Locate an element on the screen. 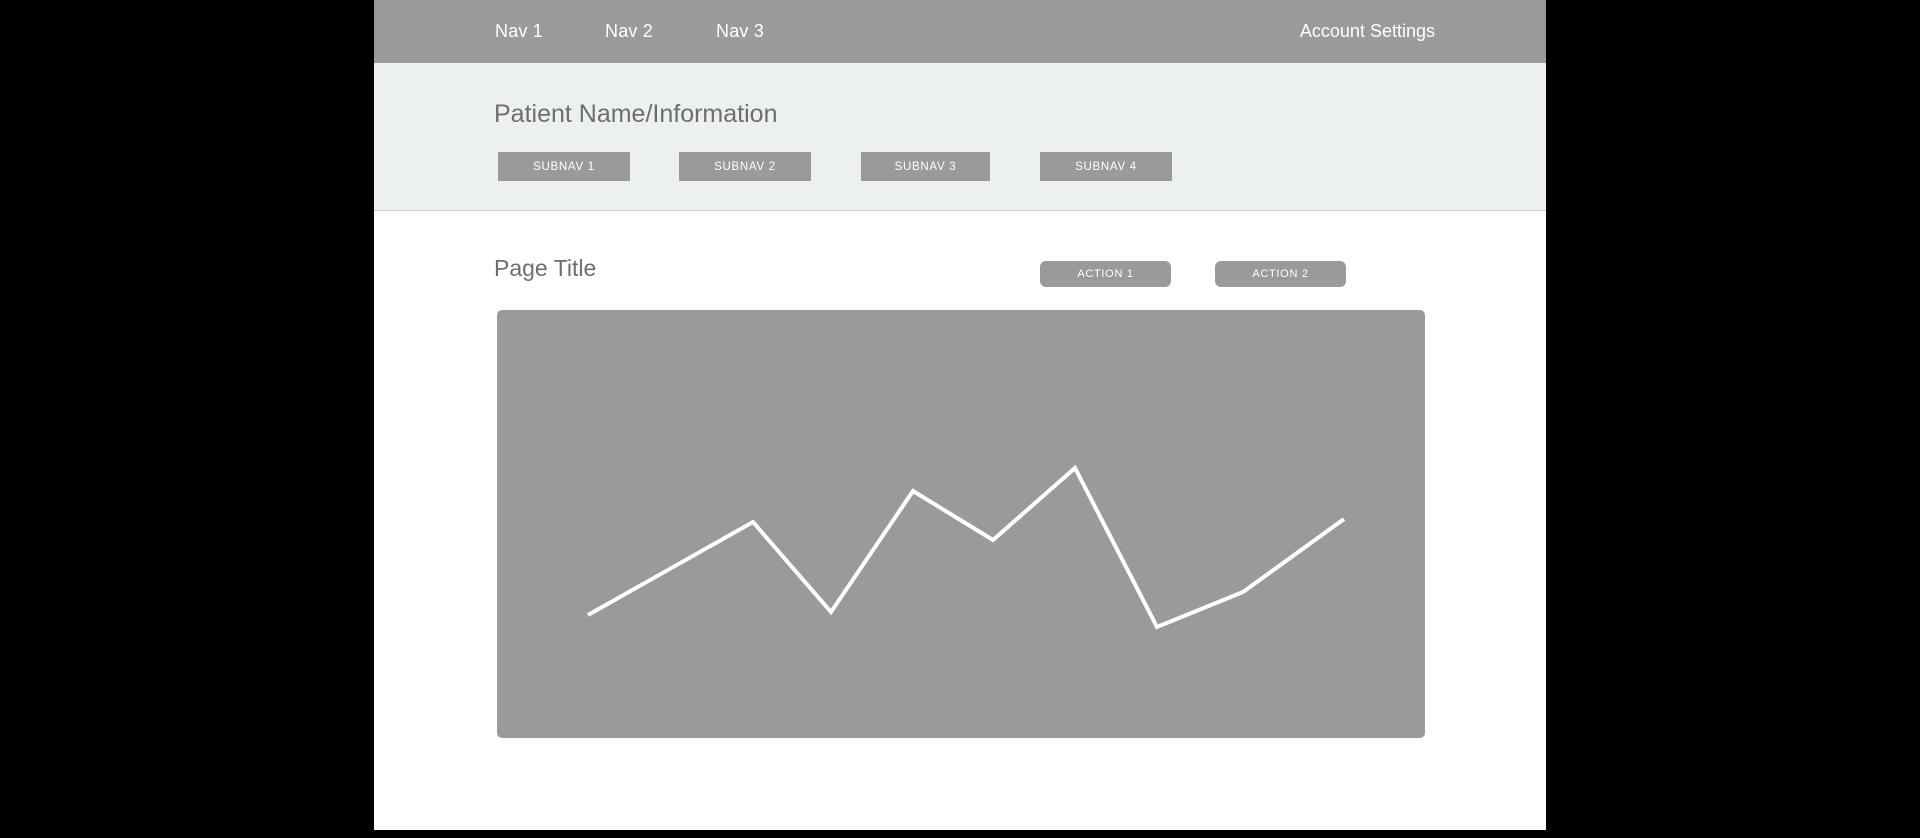  patient-name-information: Patient Name/Information is located at coordinates (636, 114).